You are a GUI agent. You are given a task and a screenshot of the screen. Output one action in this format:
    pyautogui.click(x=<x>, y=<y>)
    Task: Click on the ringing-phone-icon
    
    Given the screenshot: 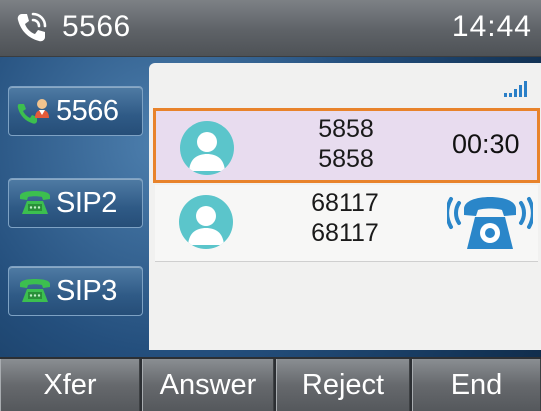 What is the action you would take?
    pyautogui.click(x=490, y=223)
    